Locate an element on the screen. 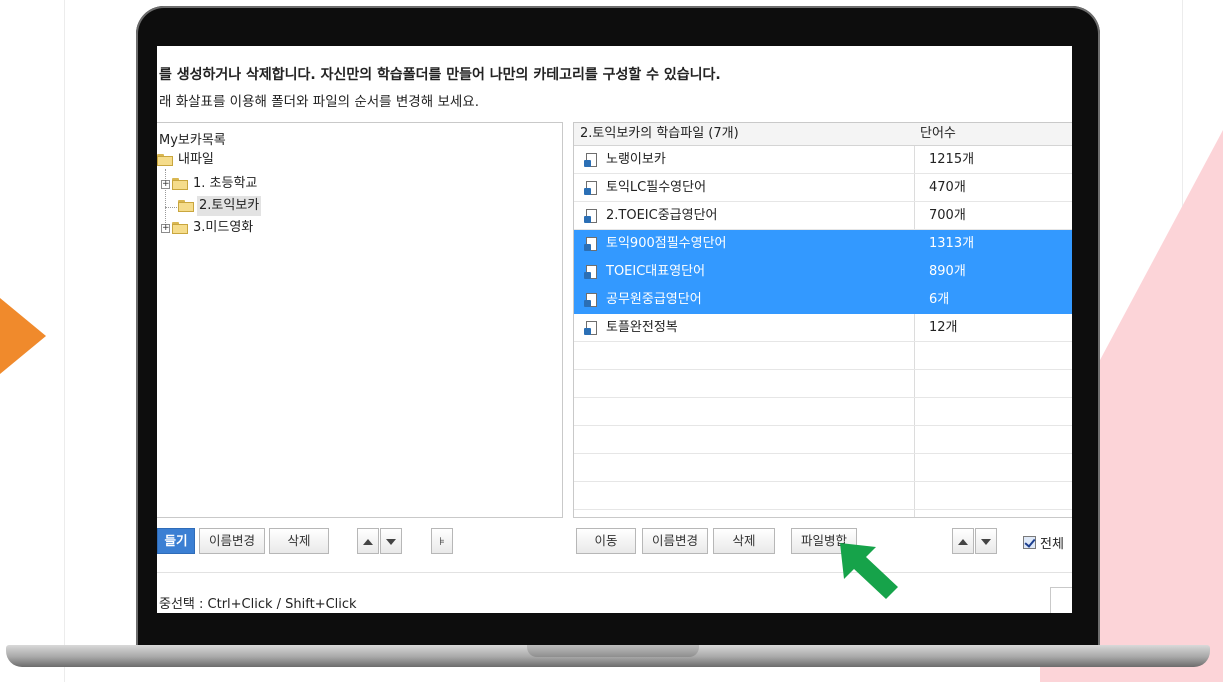  header-word-count: 단어수 is located at coordinates (938, 134).